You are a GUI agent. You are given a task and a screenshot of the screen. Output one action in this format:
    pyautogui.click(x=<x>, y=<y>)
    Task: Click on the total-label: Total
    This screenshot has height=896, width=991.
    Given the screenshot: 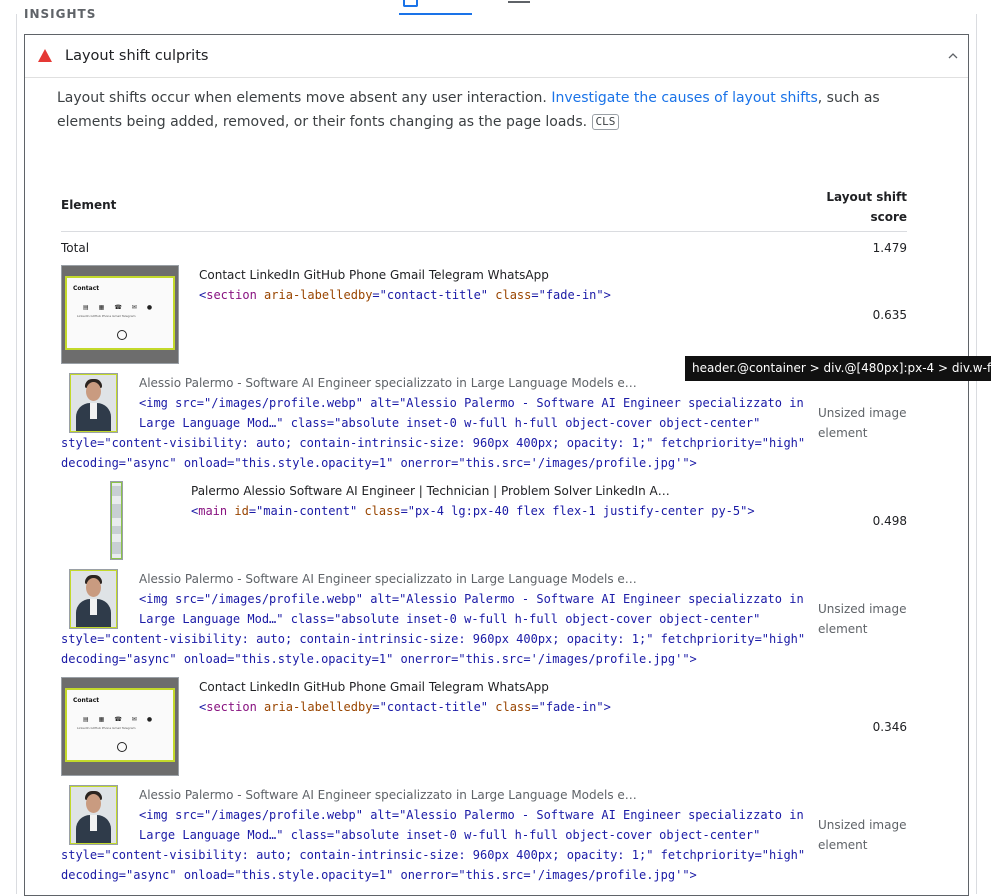 What is the action you would take?
    pyautogui.click(x=75, y=248)
    